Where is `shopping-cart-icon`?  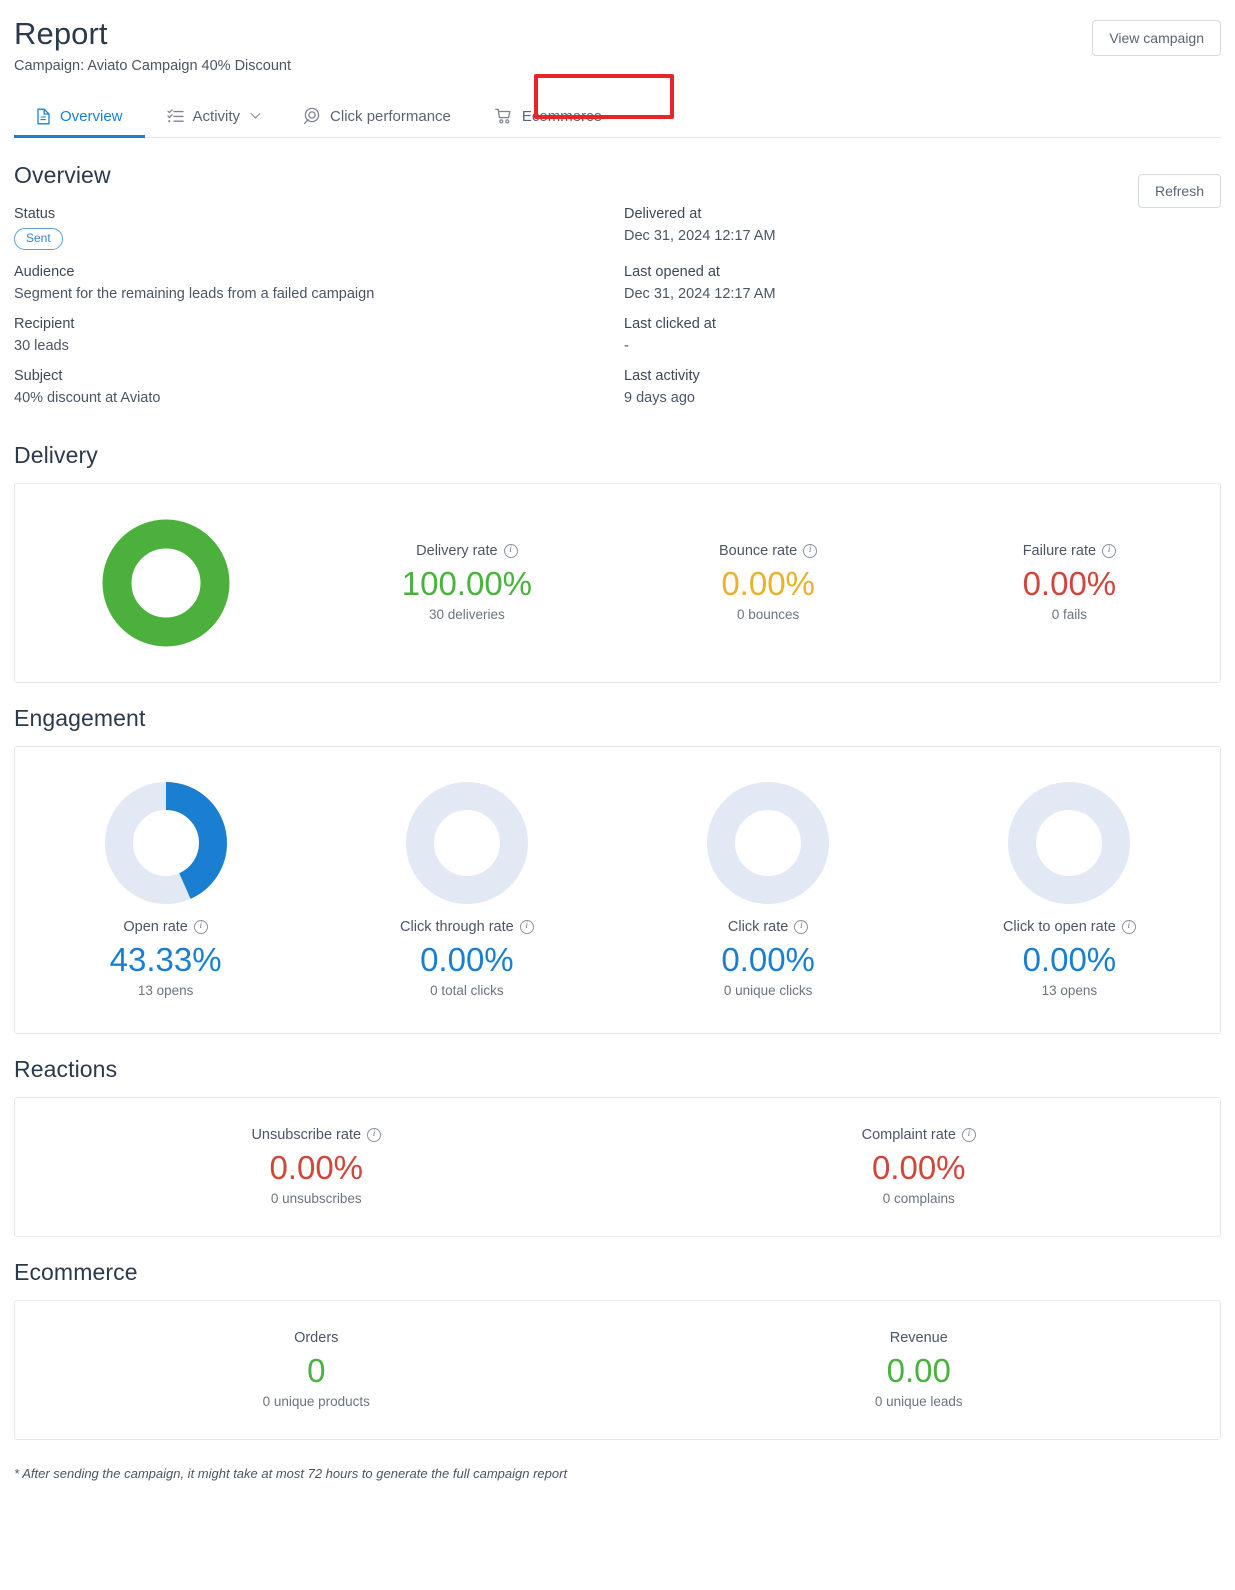 shopping-cart-icon is located at coordinates (504, 116).